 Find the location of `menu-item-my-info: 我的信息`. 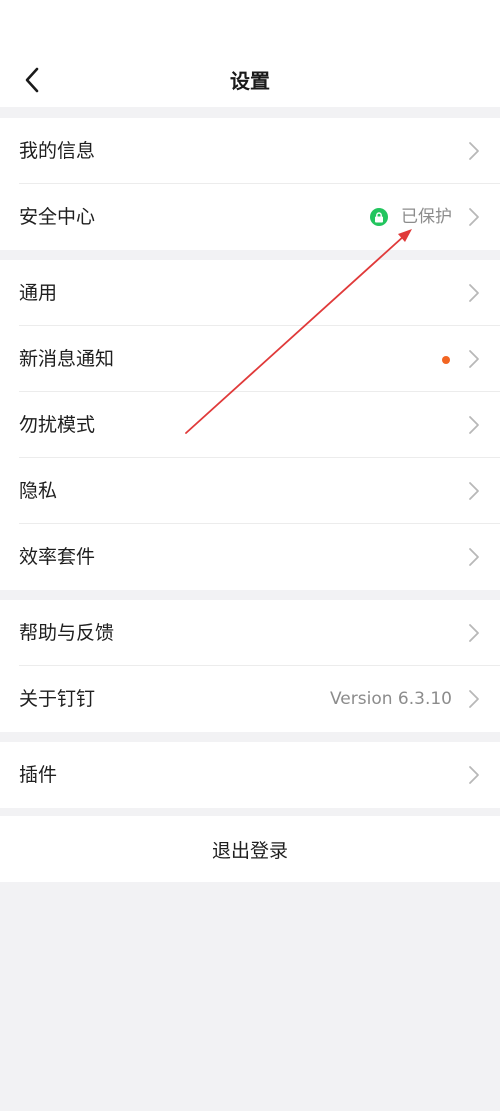

menu-item-my-info: 我的信息 is located at coordinates (250, 151).